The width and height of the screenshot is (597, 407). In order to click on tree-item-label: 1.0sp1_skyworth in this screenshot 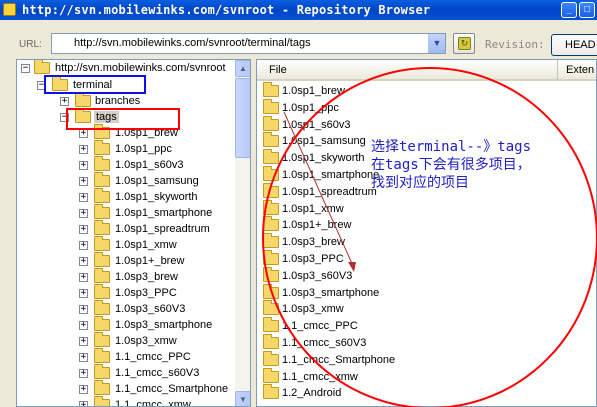, I will do `click(156, 197)`.